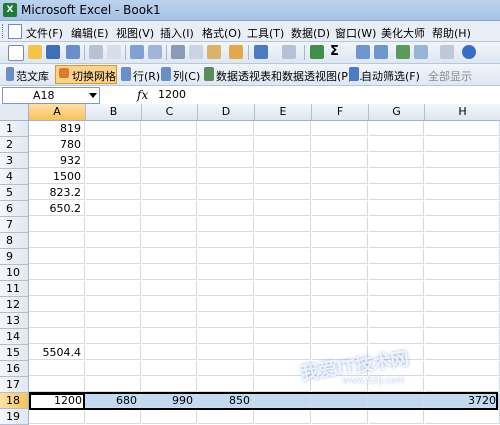 This screenshot has width=500, height=425. I want to click on template-lib-button: 范文库, so click(32, 76).